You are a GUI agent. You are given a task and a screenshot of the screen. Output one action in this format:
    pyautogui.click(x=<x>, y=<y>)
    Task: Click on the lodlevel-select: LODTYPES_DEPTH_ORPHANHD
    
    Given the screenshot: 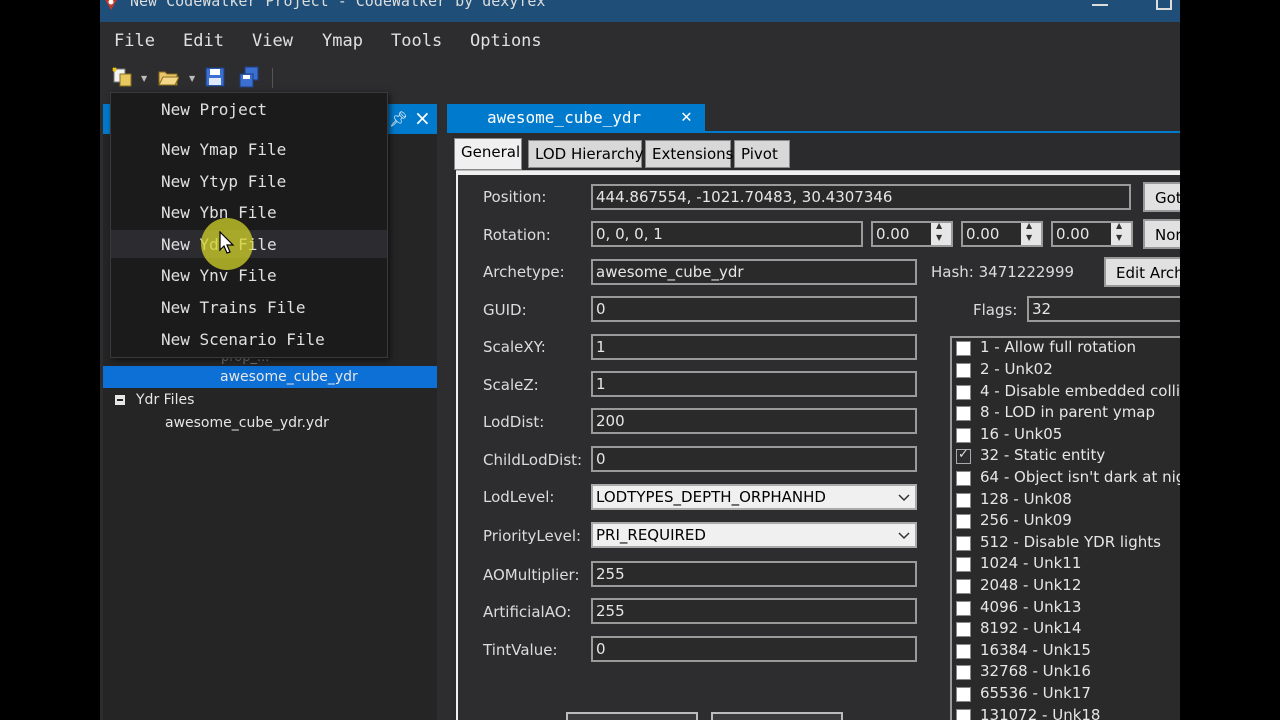 What is the action you would take?
    pyautogui.click(x=754, y=497)
    